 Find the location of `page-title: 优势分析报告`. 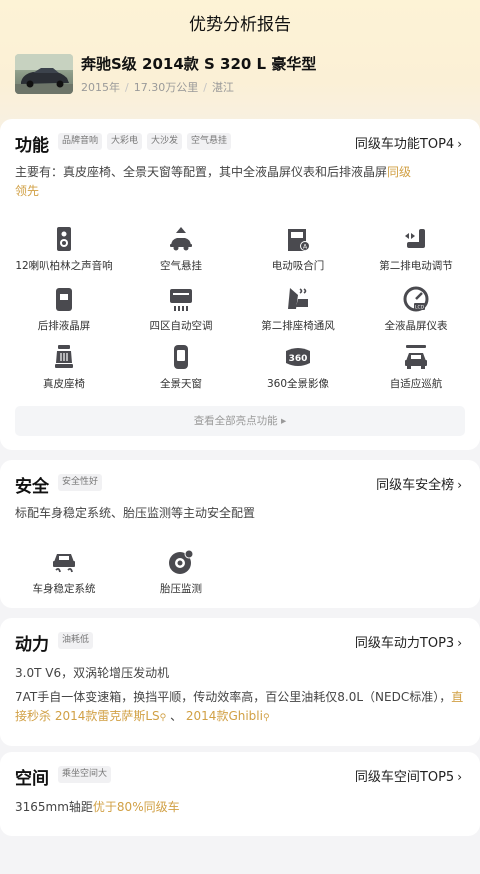

page-title: 优势分析报告 is located at coordinates (240, 25).